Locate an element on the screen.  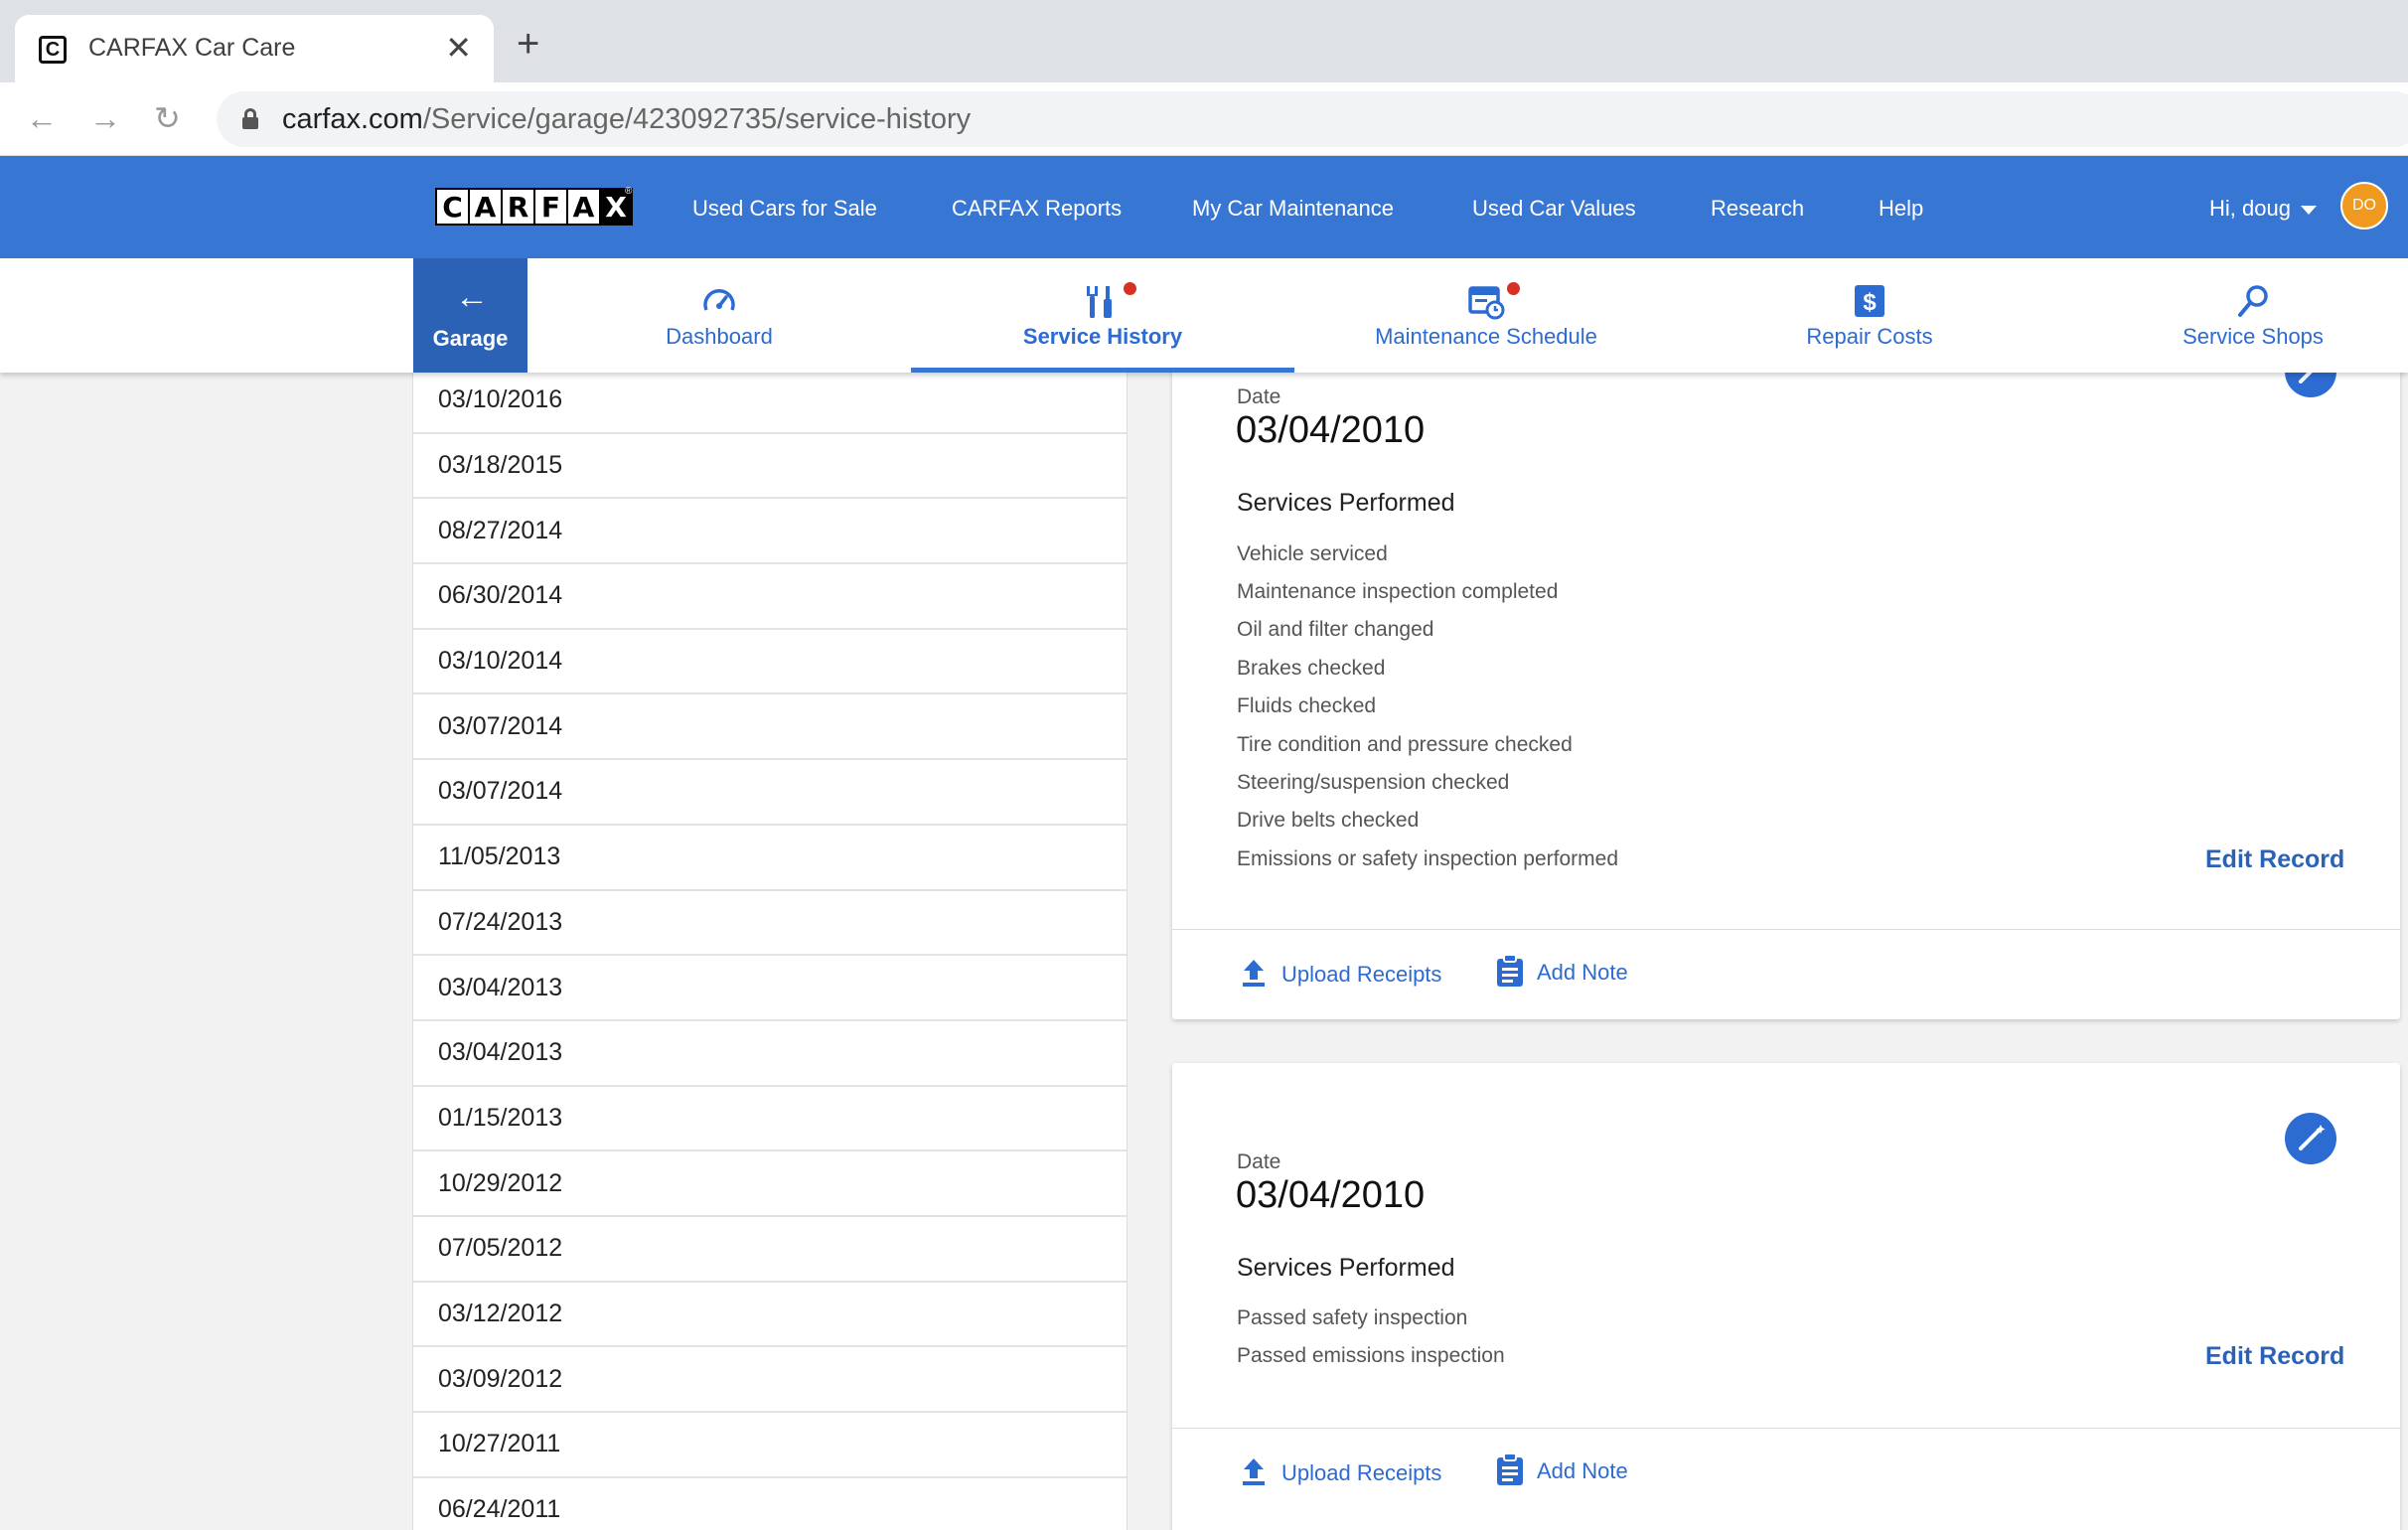
logo-letter: R is located at coordinates (518, 207).